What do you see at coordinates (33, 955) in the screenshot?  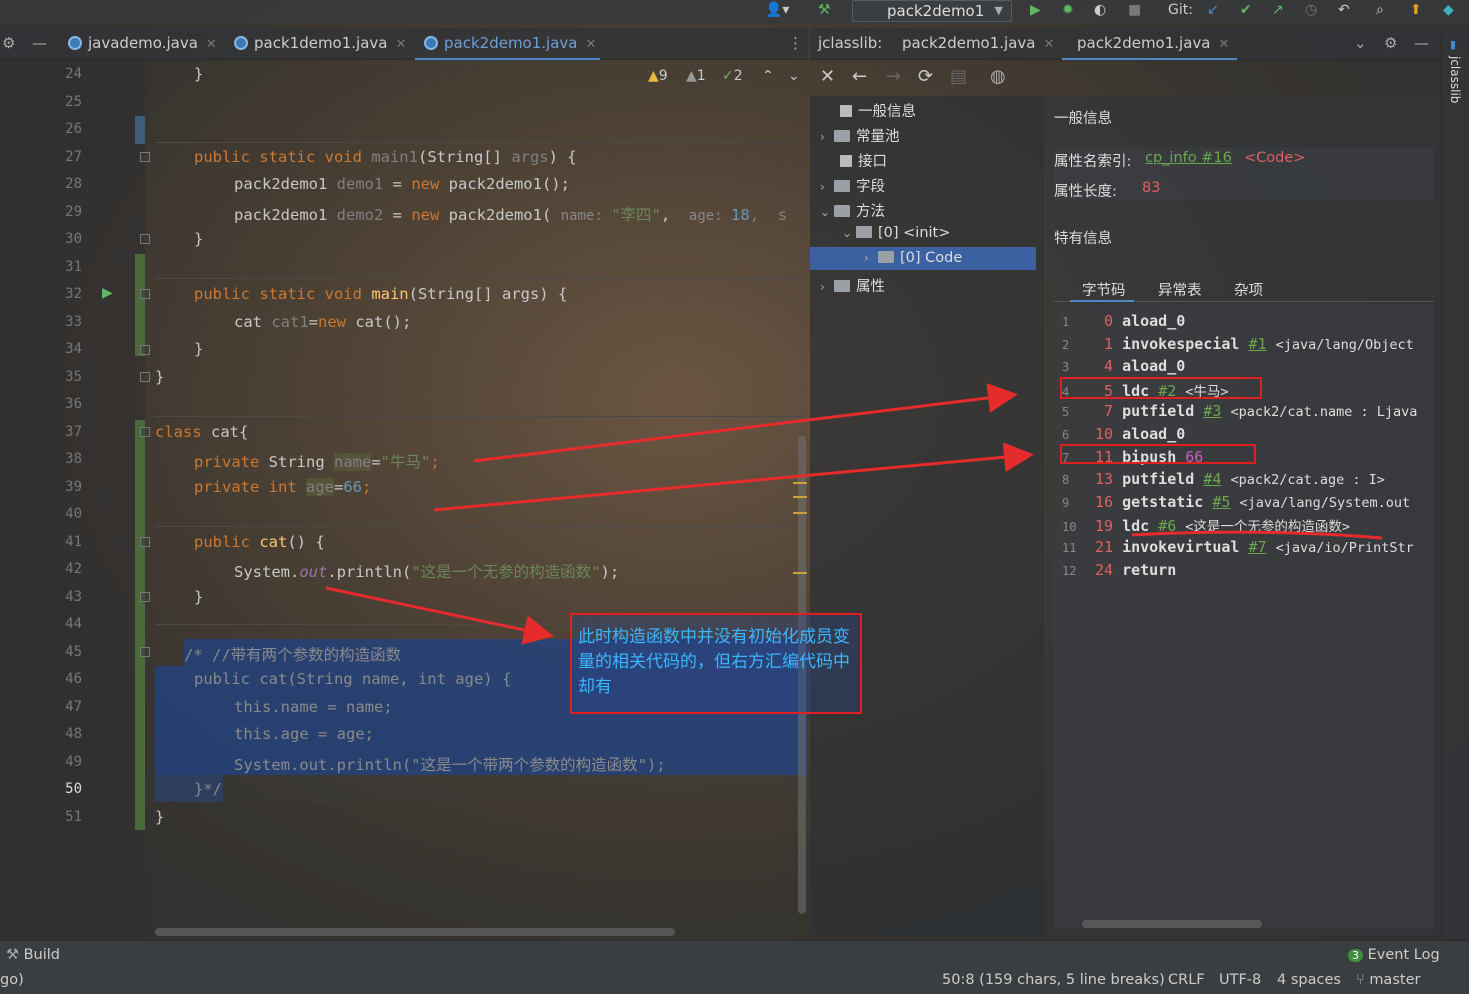 I see `build-tool-button: ⚒ Build` at bounding box center [33, 955].